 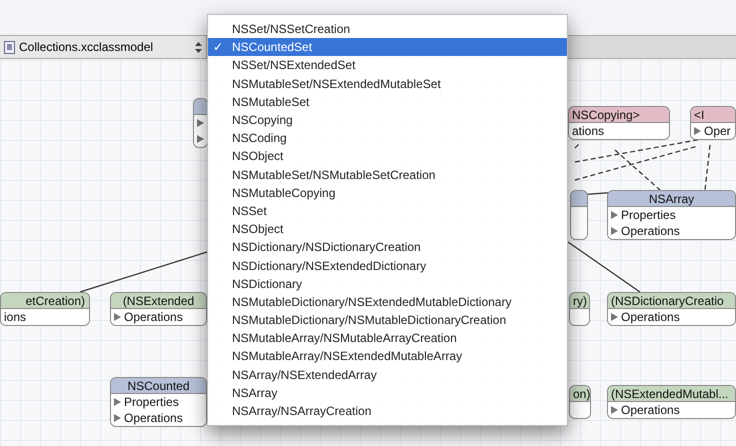 What do you see at coordinates (671, 309) in the screenshot?
I see `category-node: (NSDictionaryCreatio Operations` at bounding box center [671, 309].